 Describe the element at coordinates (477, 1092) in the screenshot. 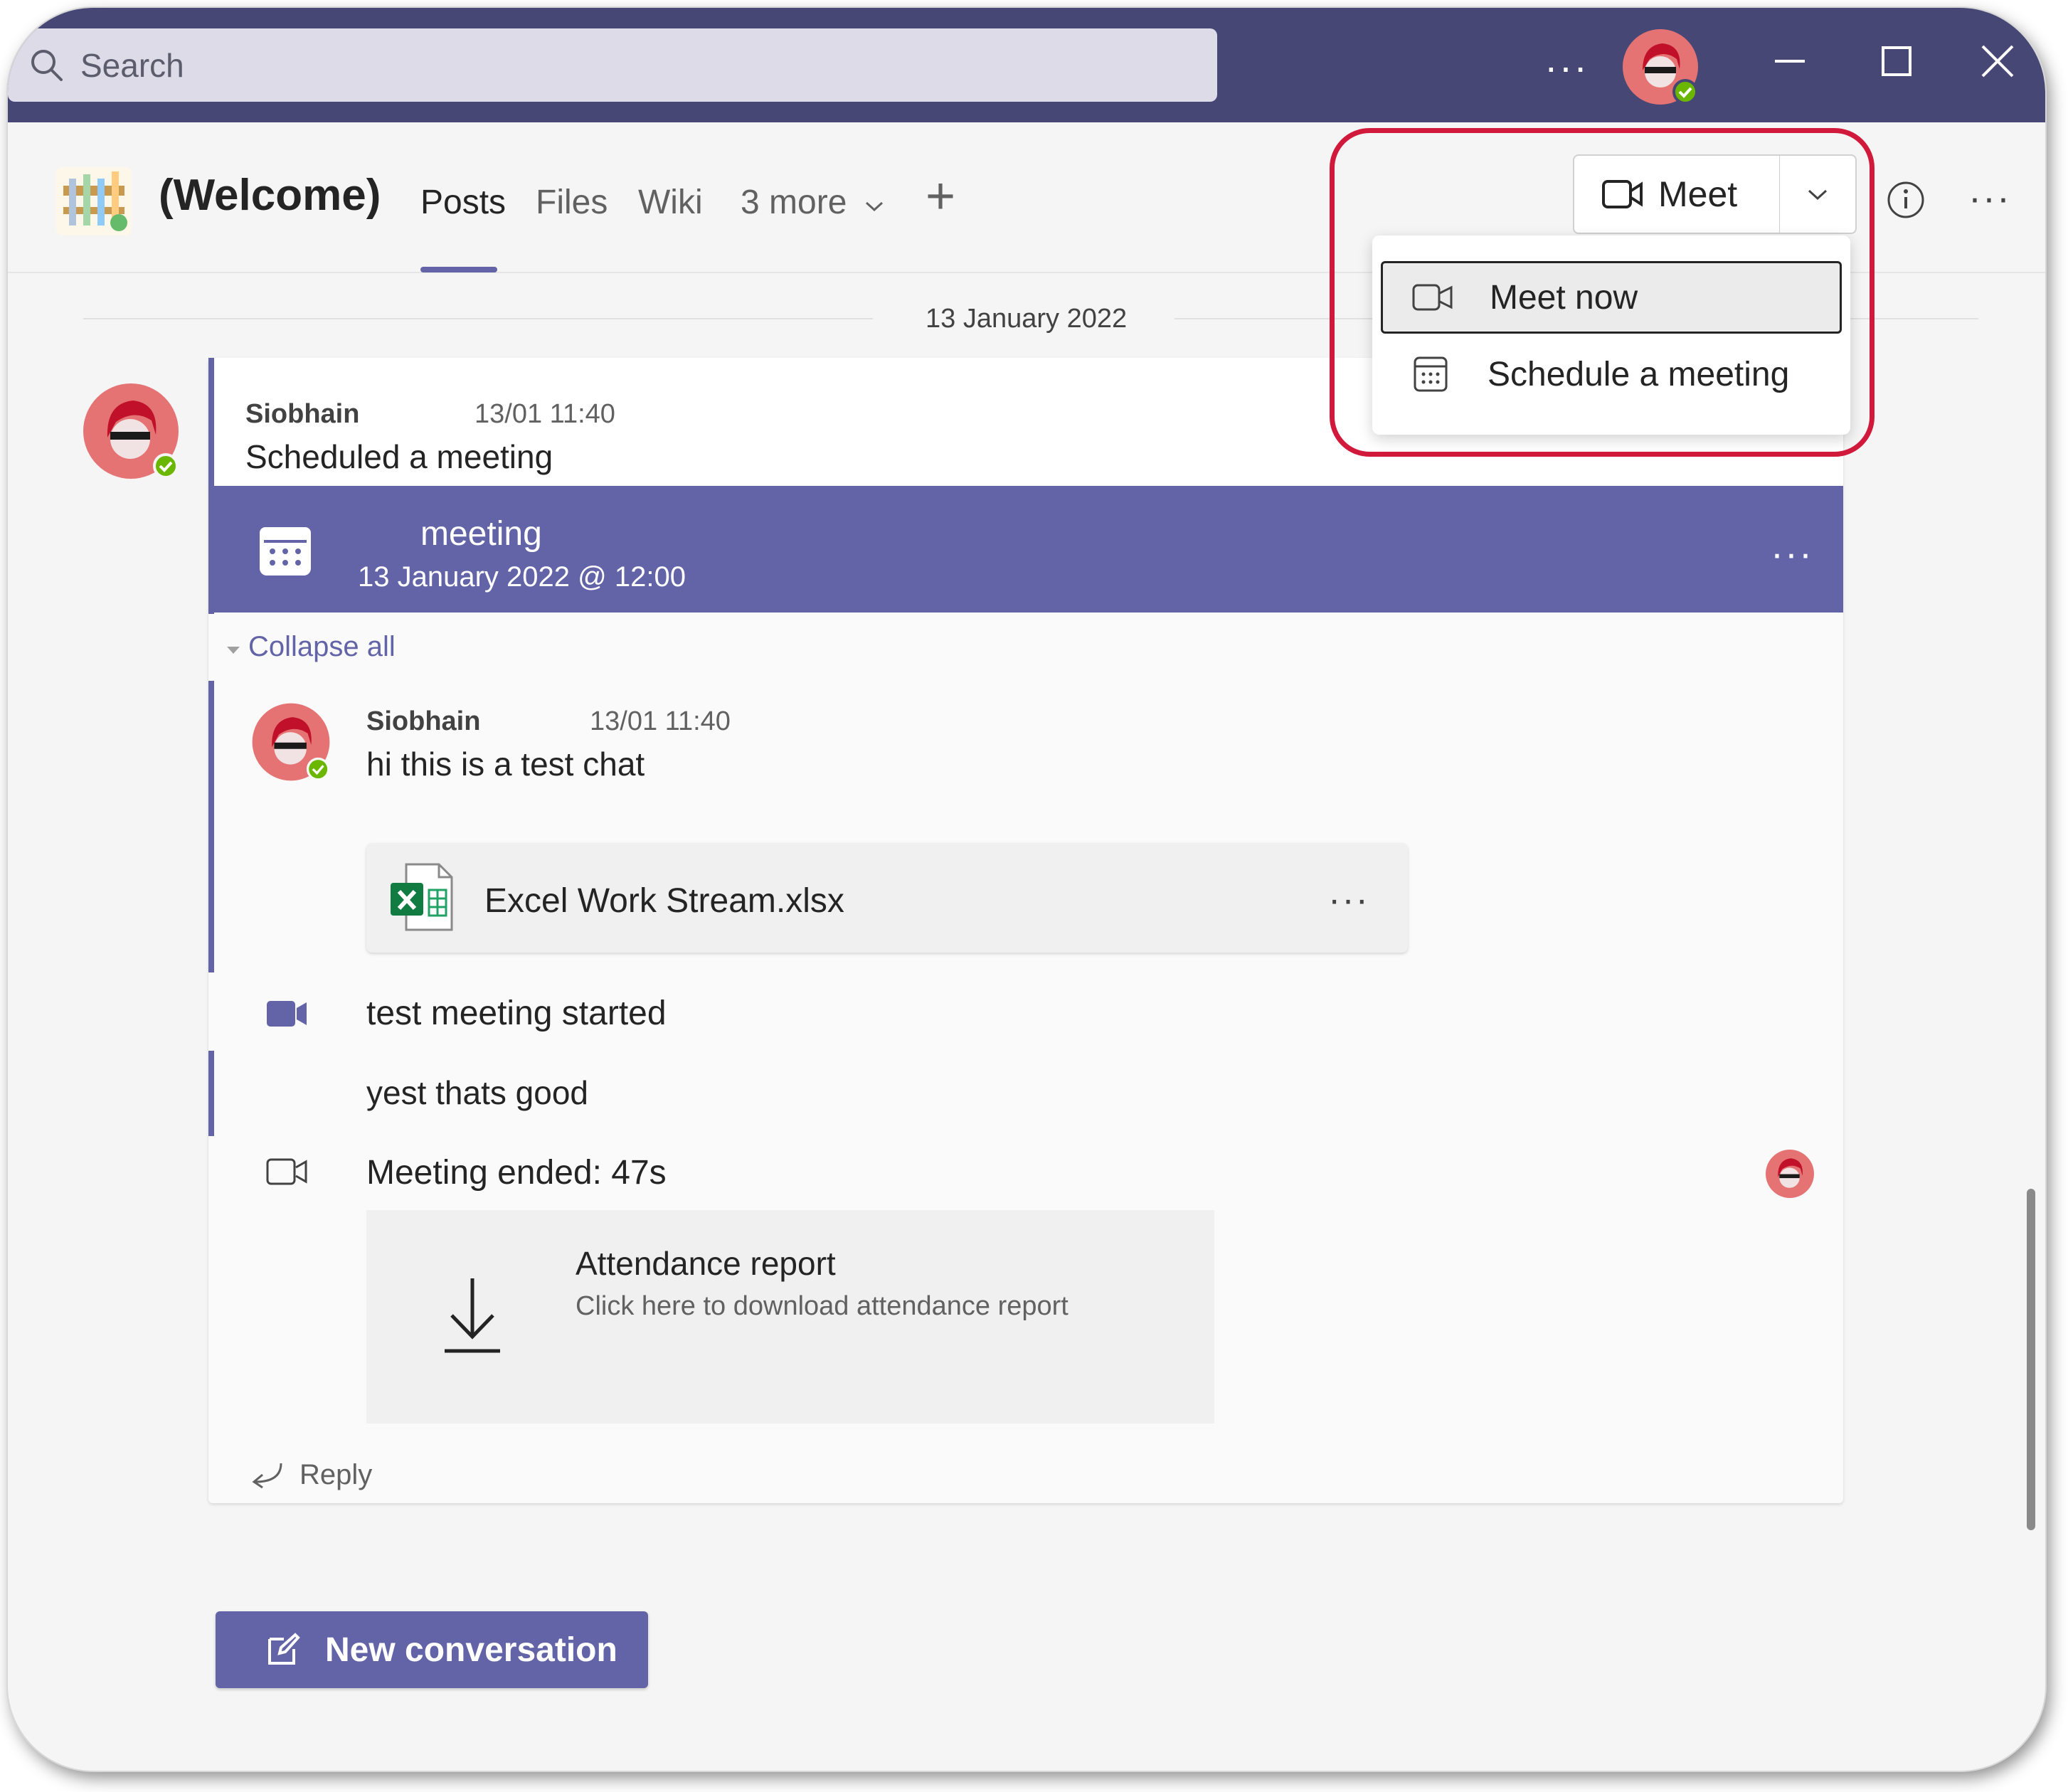

I see `message-text: yest thats good` at that location.